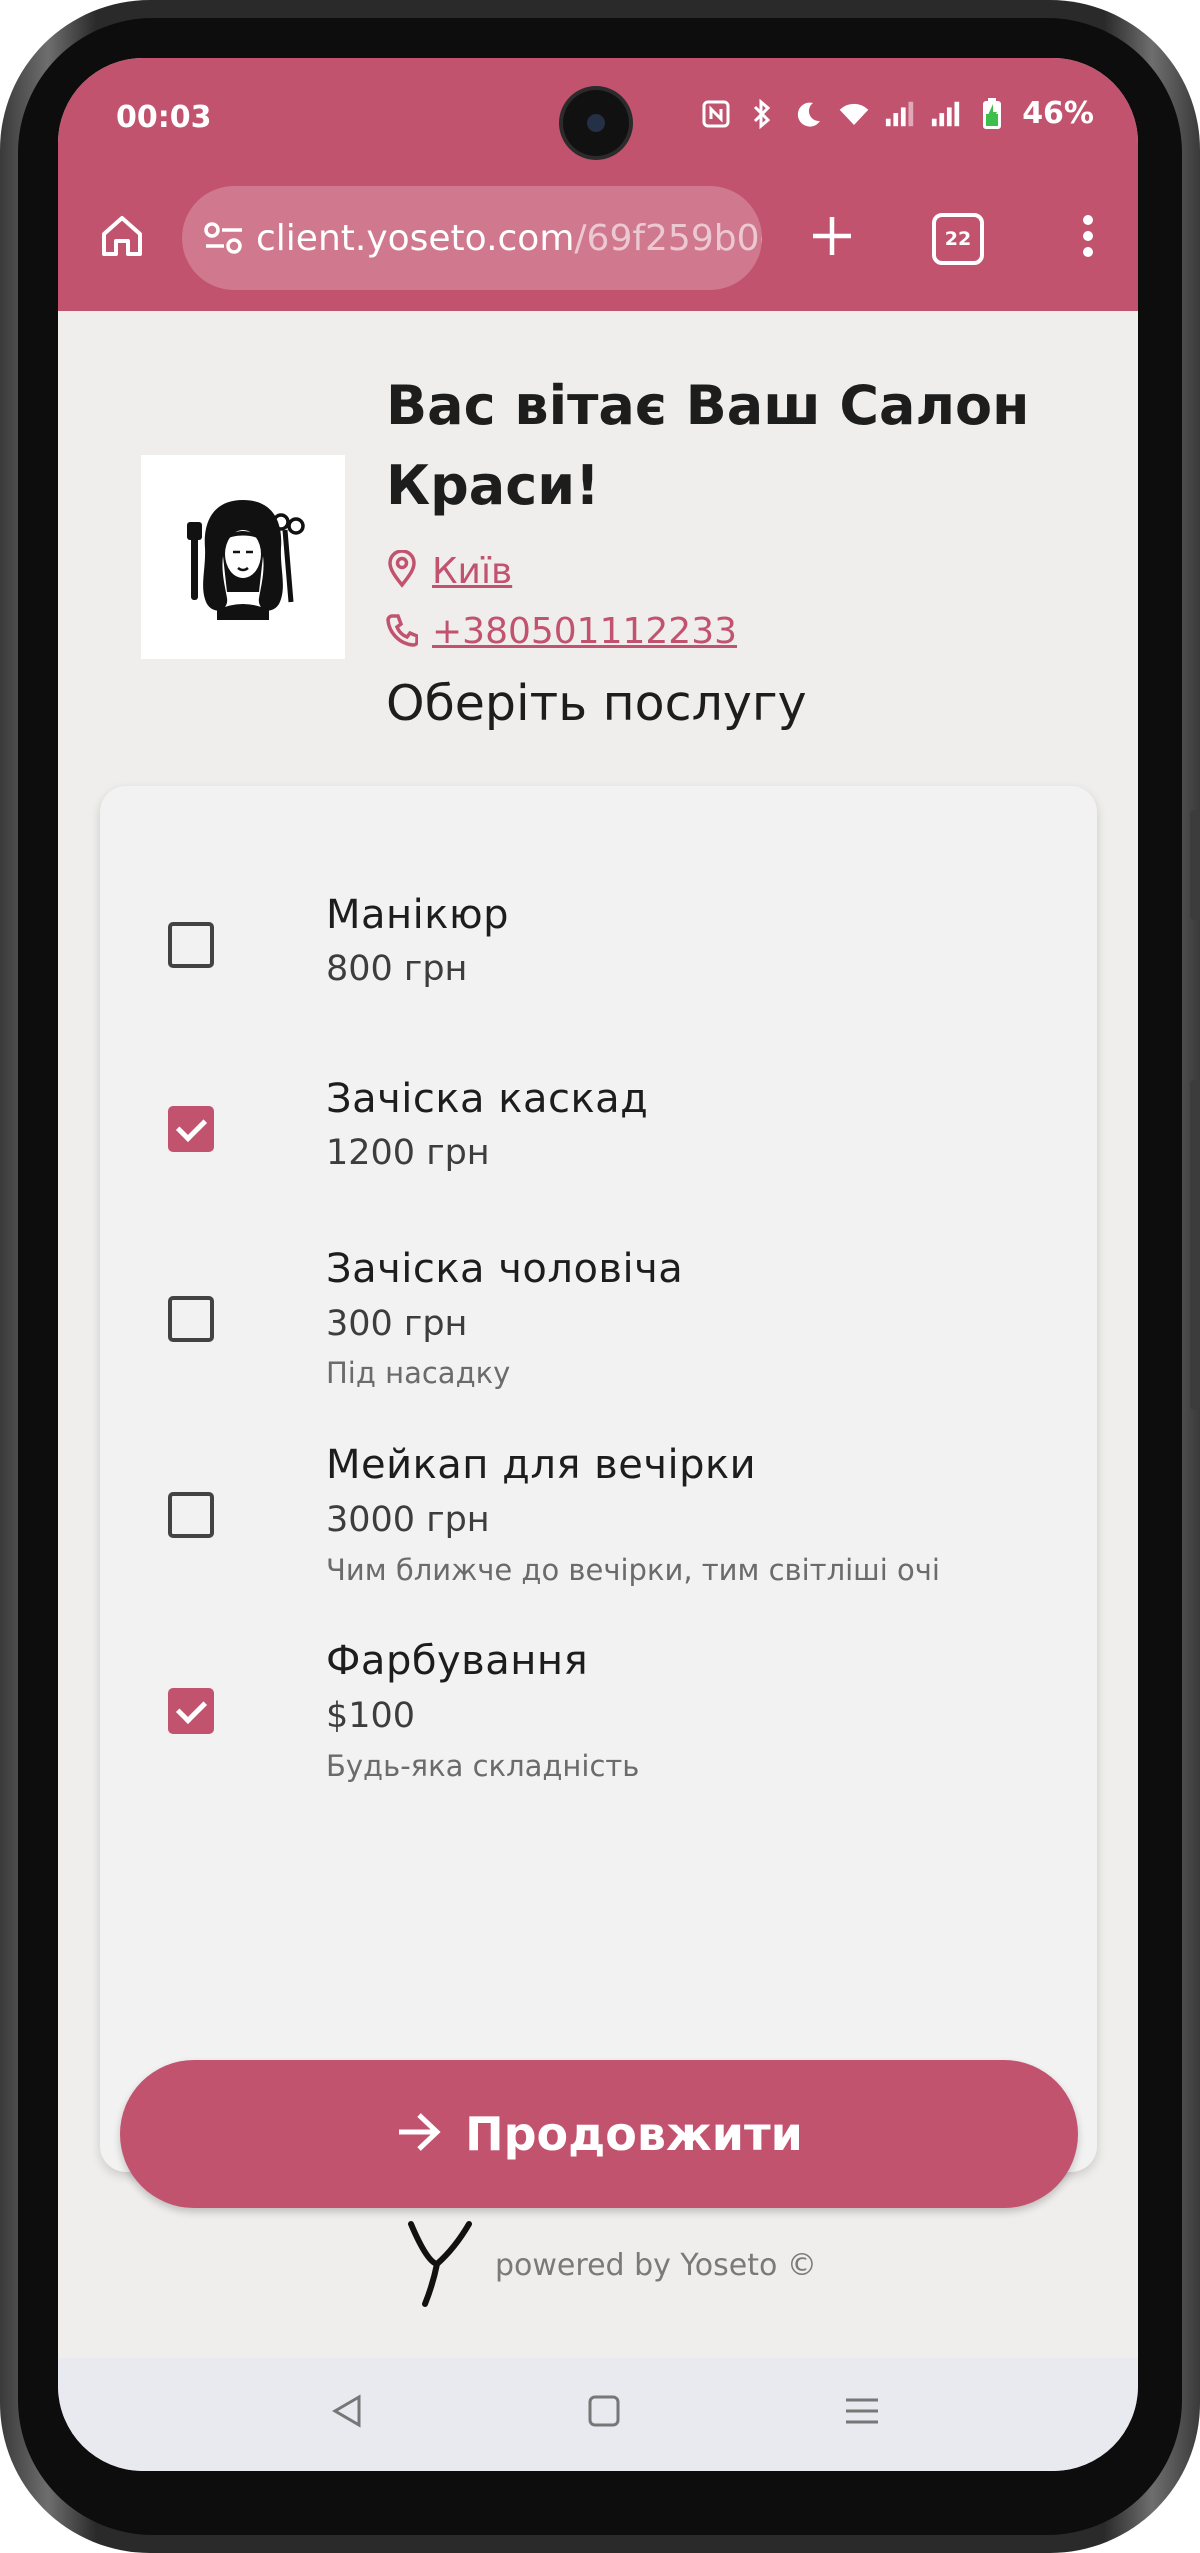 This screenshot has width=1200, height=2553. I want to click on status-icons: 46%, so click(897, 113).